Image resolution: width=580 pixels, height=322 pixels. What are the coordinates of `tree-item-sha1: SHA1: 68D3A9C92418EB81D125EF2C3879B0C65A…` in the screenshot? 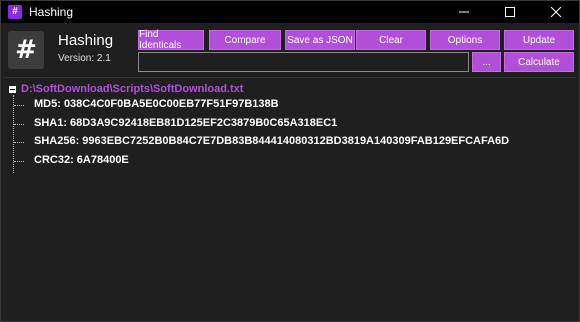 It's located at (185, 123).